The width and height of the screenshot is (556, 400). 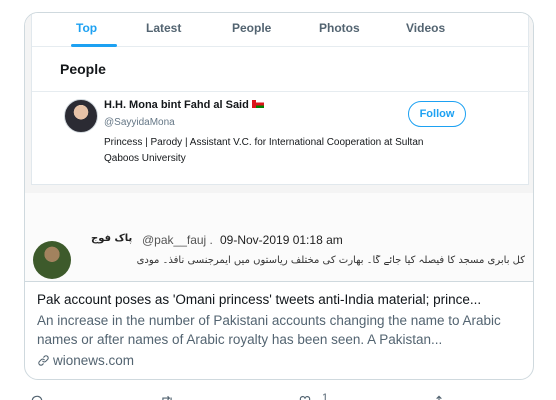 What do you see at coordinates (278, 395) in the screenshot?
I see `tweet-actions: 1` at bounding box center [278, 395].